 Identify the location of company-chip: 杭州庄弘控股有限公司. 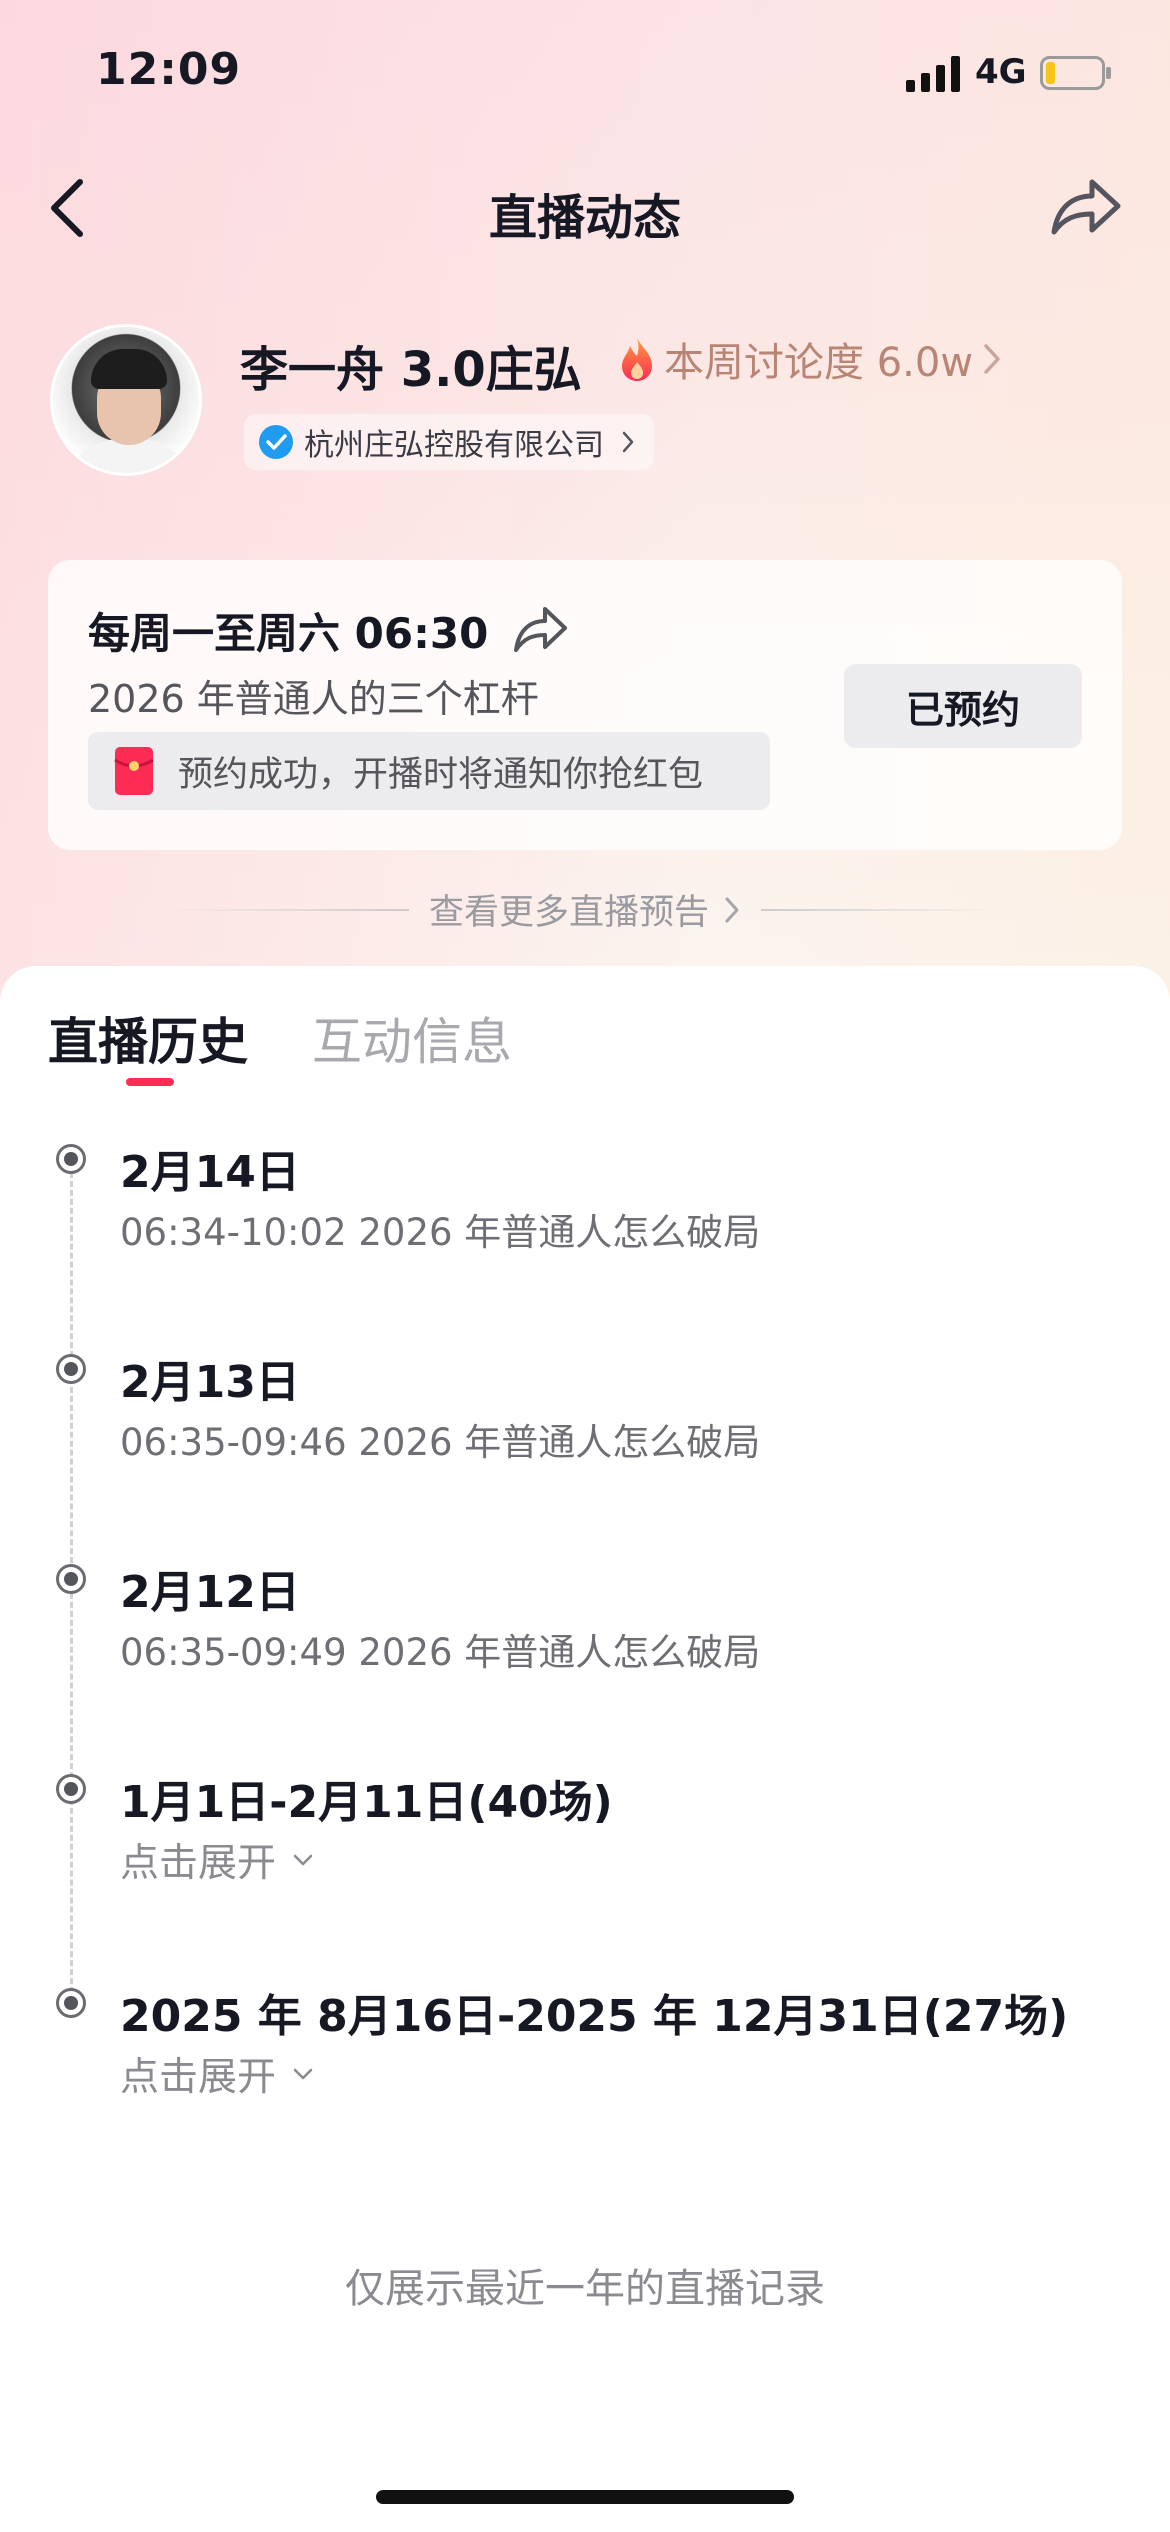
(449, 442).